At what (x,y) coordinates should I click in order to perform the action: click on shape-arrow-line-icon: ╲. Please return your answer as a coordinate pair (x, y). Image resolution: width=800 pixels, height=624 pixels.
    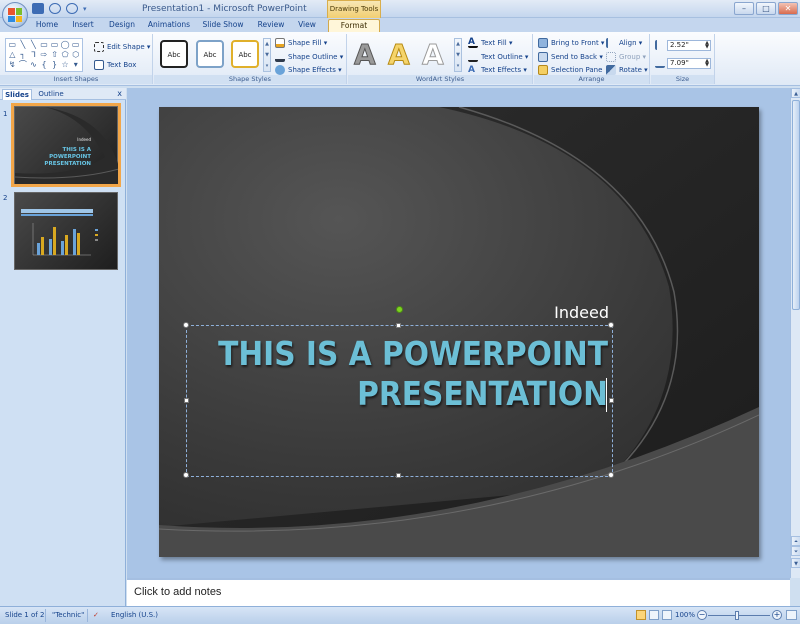
    Looking at the image, I should click on (33, 45).